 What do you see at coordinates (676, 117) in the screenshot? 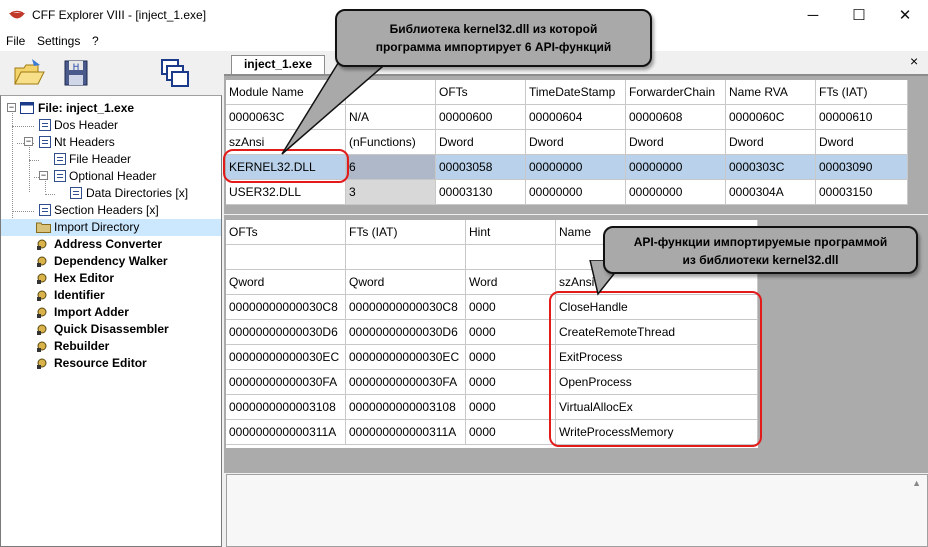
I see `module-info-cell: 00000608` at bounding box center [676, 117].